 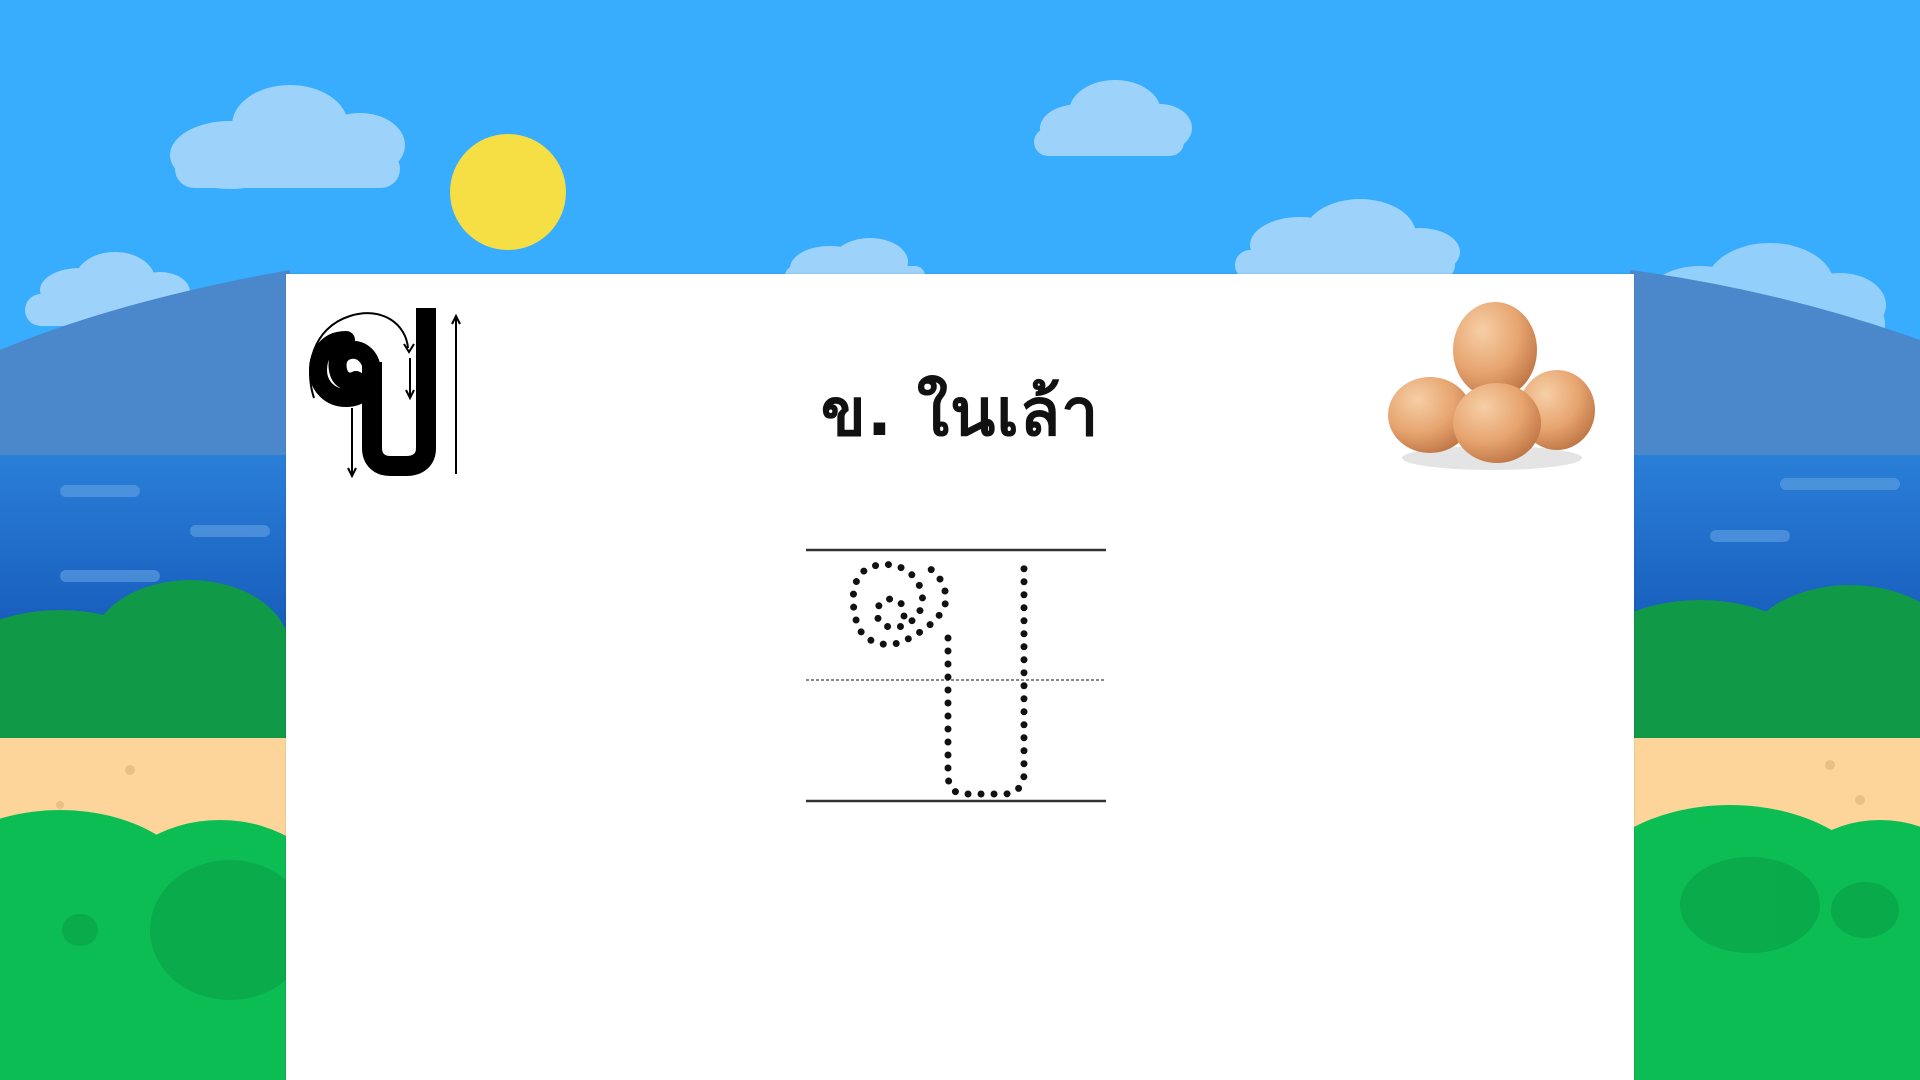 I want to click on eggs-icon, so click(x=1491, y=386).